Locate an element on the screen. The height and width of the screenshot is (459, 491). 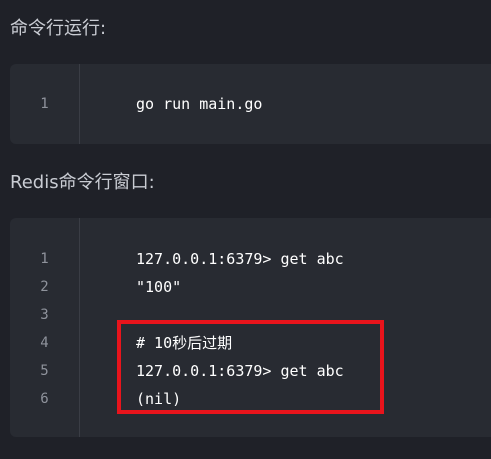
code-line: 1 127.0.0.1:6379> get abc is located at coordinates (250, 259).